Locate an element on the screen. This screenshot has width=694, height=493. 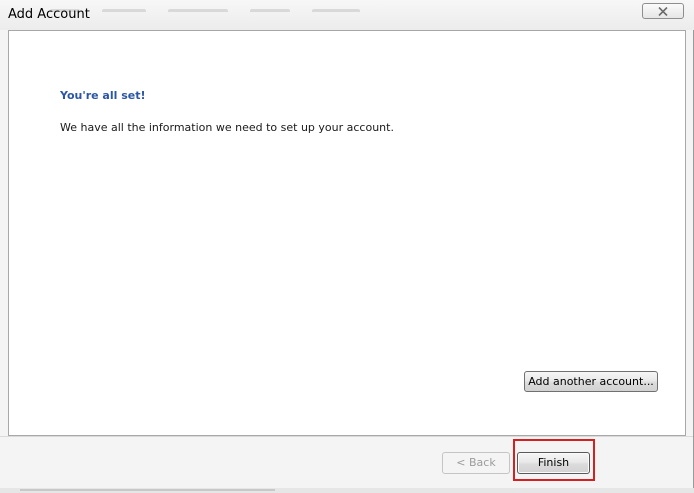
footer-divider is located at coordinates (346, 436).